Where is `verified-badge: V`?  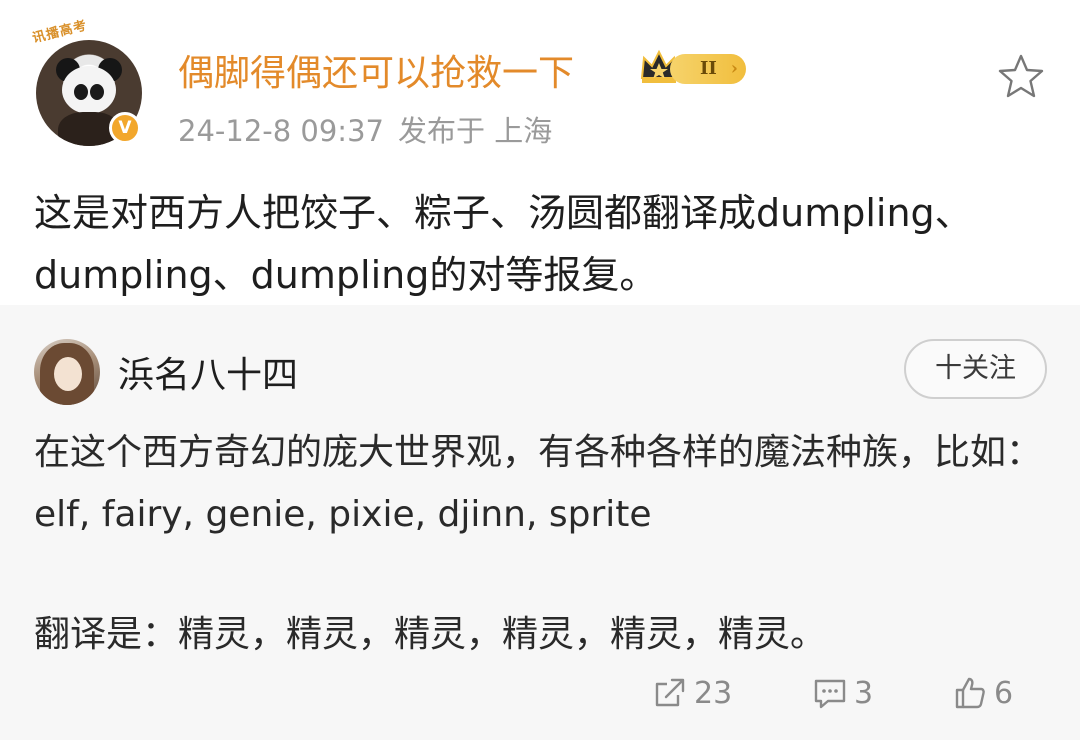
verified-badge: V is located at coordinates (125, 128).